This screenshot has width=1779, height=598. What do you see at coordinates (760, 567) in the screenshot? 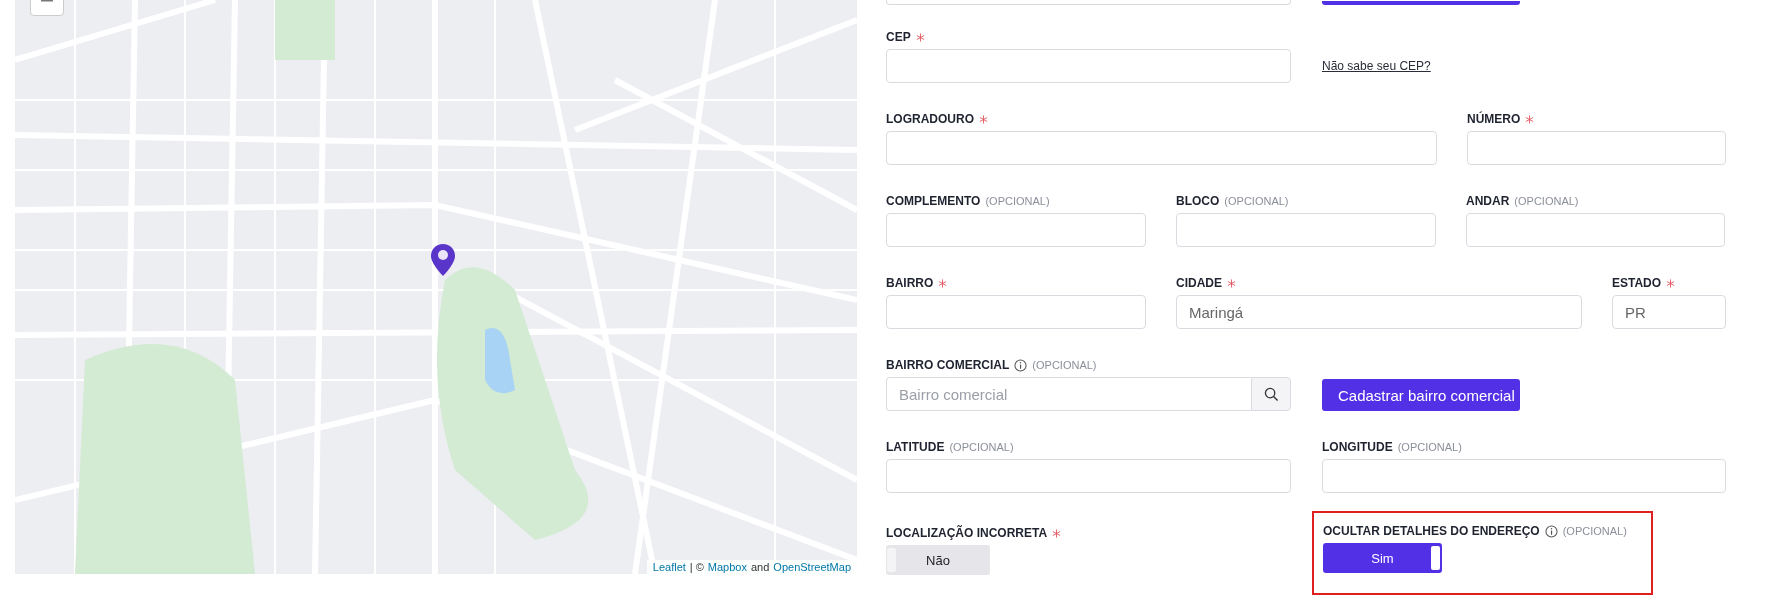
I see `attribution-text: and` at bounding box center [760, 567].